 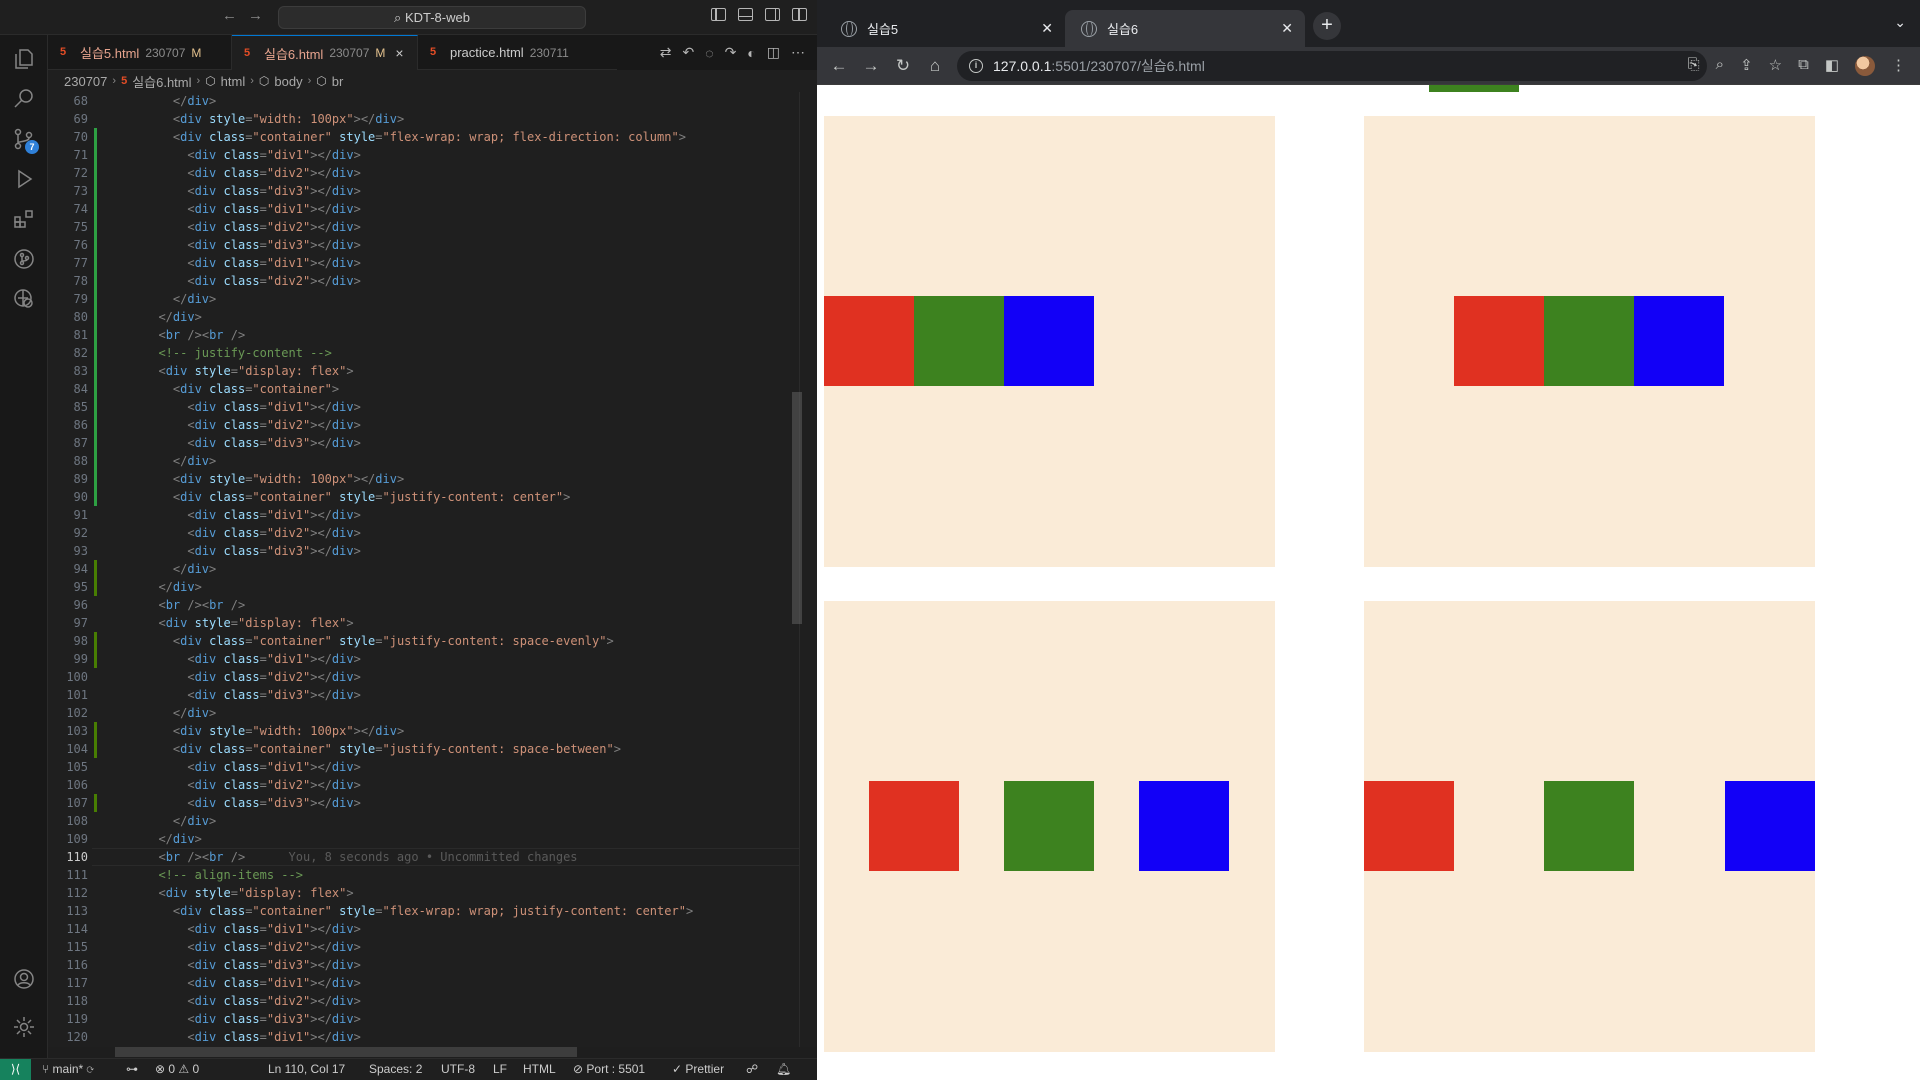 I want to click on previous-change-icon: ◌, so click(x=709, y=53).